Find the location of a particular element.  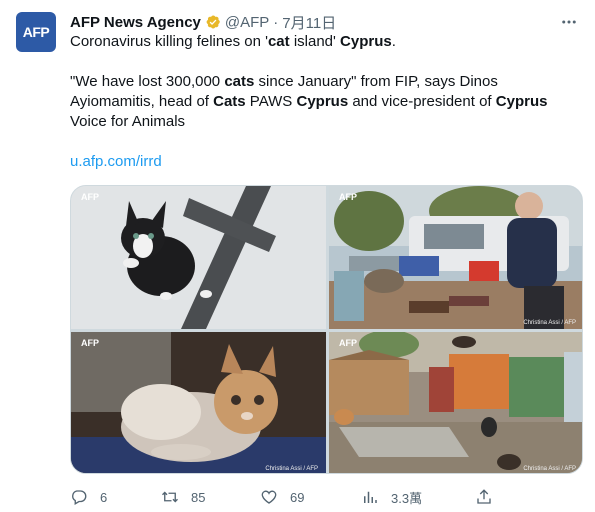

retweet-count: 85 is located at coordinates (198, 497).